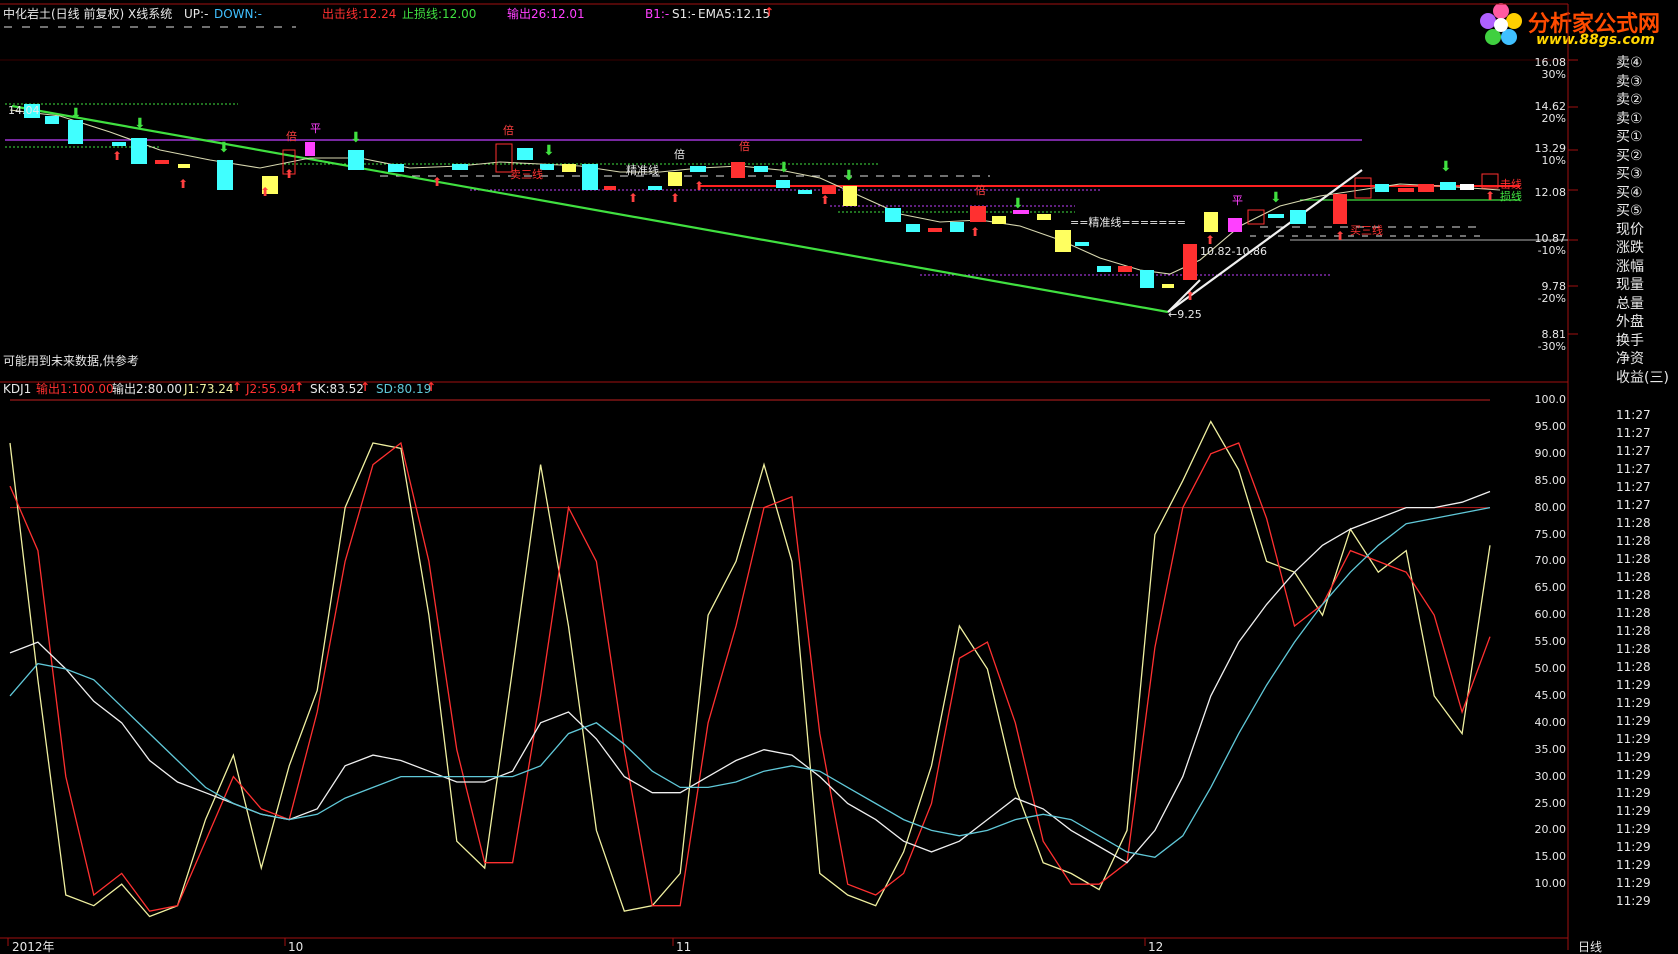 The width and height of the screenshot is (1678, 954). What do you see at coordinates (1646, 378) in the screenshot?
I see `quote-item-earnings: 收益(三)` at bounding box center [1646, 378].